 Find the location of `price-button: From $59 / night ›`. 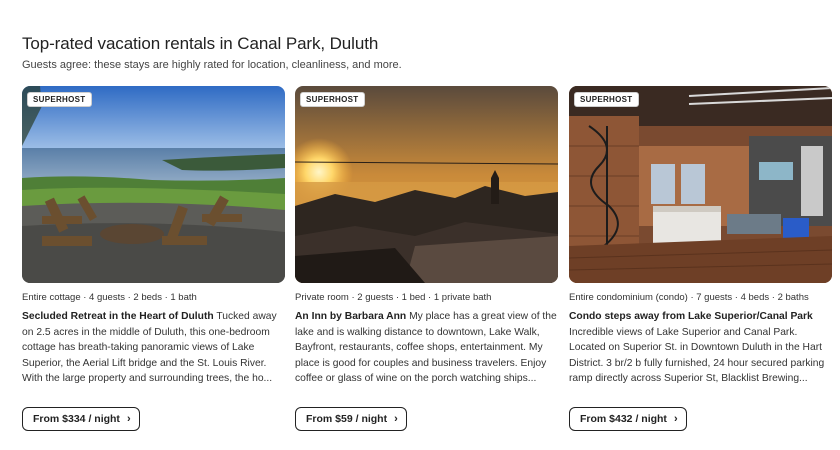

price-button: From $59 / night › is located at coordinates (351, 419).